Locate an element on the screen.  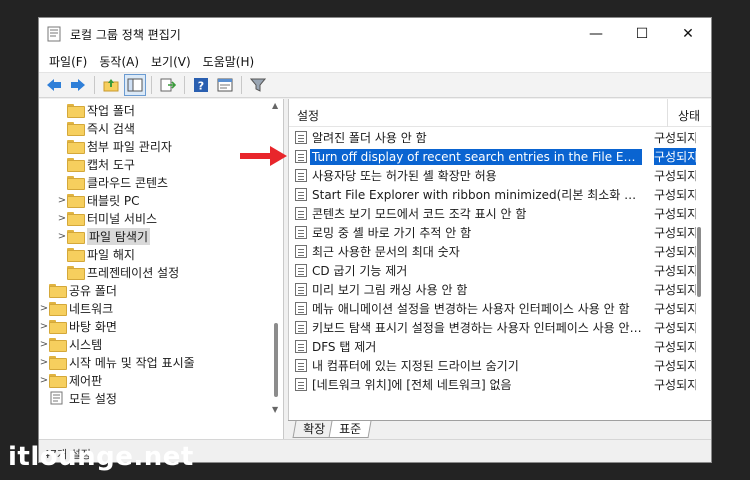
tree-item: > 바탕 화면 is located at coordinates (78, 326).